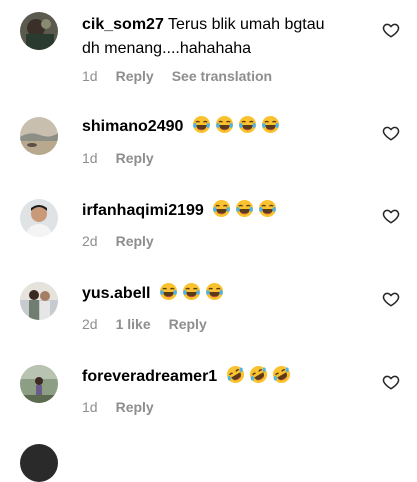 This screenshot has height=482, width=417. What do you see at coordinates (116, 293) in the screenshot?
I see `comment-username: yus.abell` at bounding box center [116, 293].